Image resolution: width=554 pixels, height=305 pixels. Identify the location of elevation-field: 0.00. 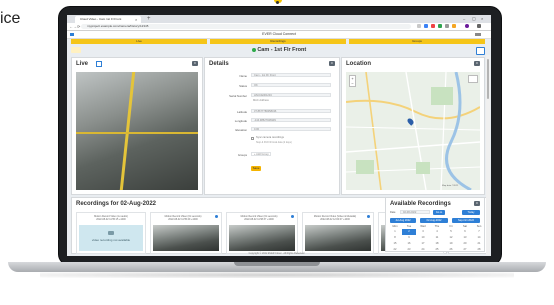
(291, 129).